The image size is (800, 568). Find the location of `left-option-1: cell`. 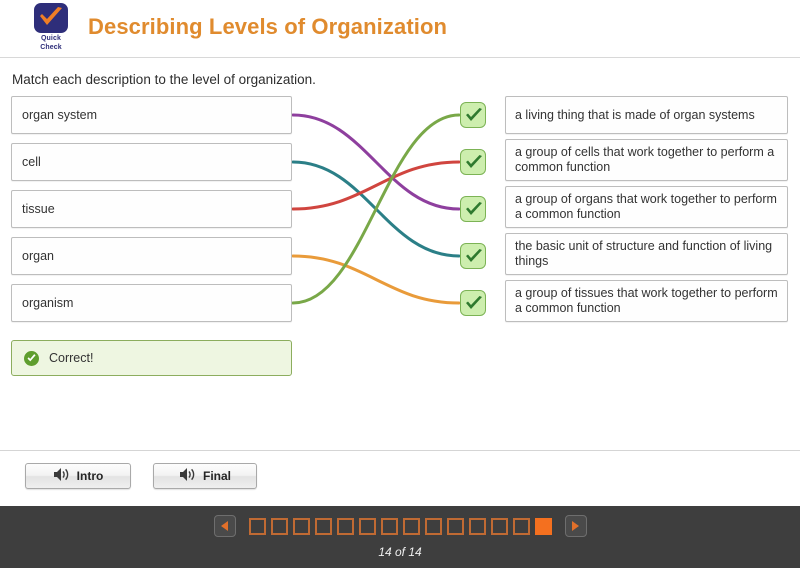

left-option-1: cell is located at coordinates (151, 162).